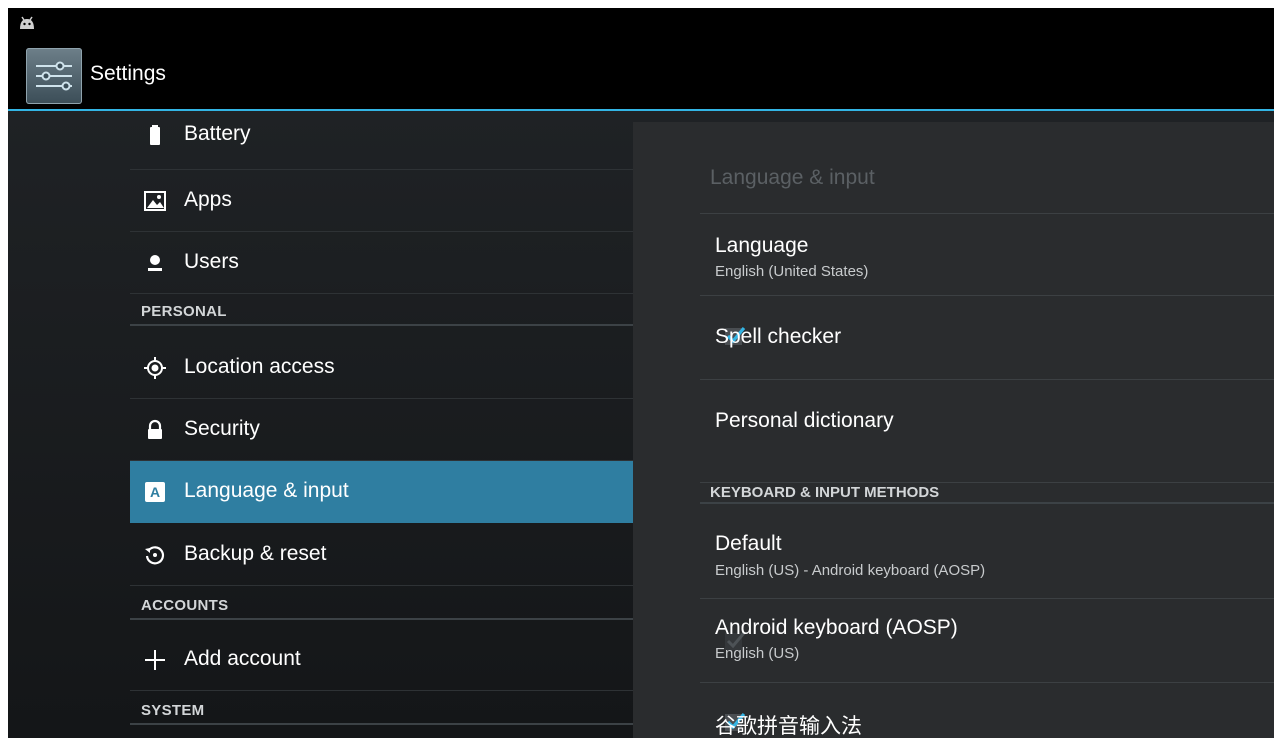 The width and height of the screenshot is (1274, 738). Describe the element at coordinates (836, 627) in the screenshot. I see `pref-title: Android keyboard (AOSP)` at that location.